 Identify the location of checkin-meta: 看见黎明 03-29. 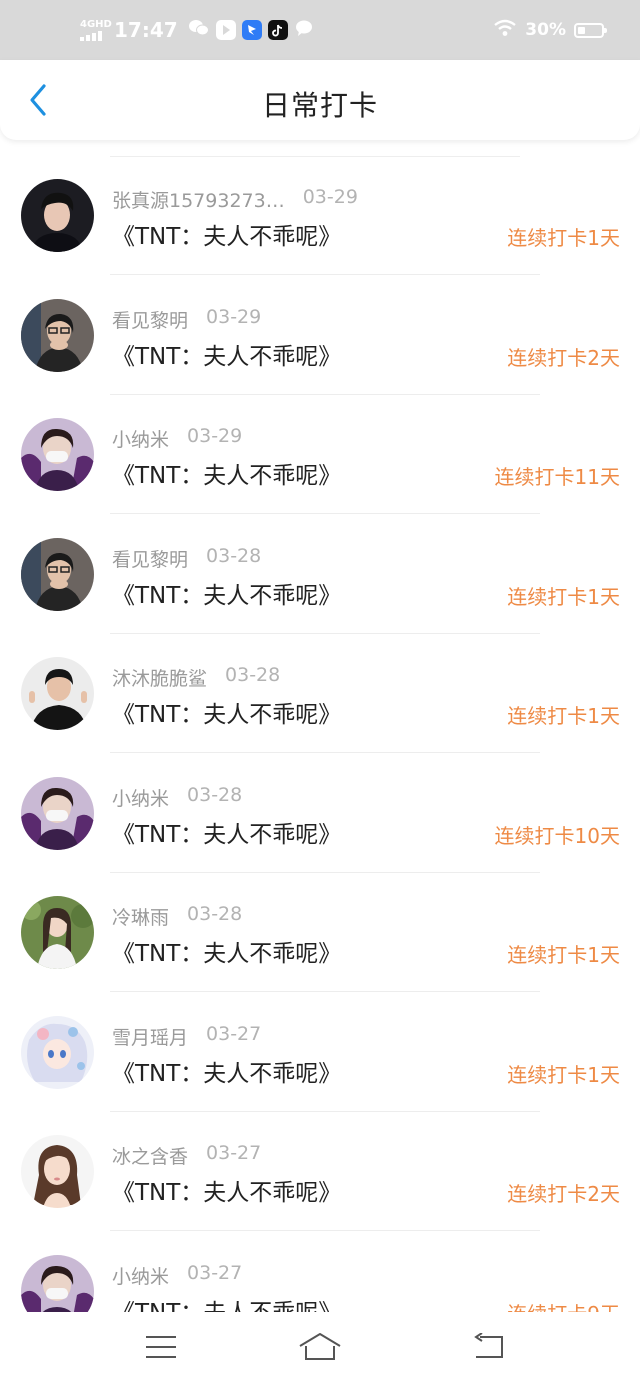
(186, 319).